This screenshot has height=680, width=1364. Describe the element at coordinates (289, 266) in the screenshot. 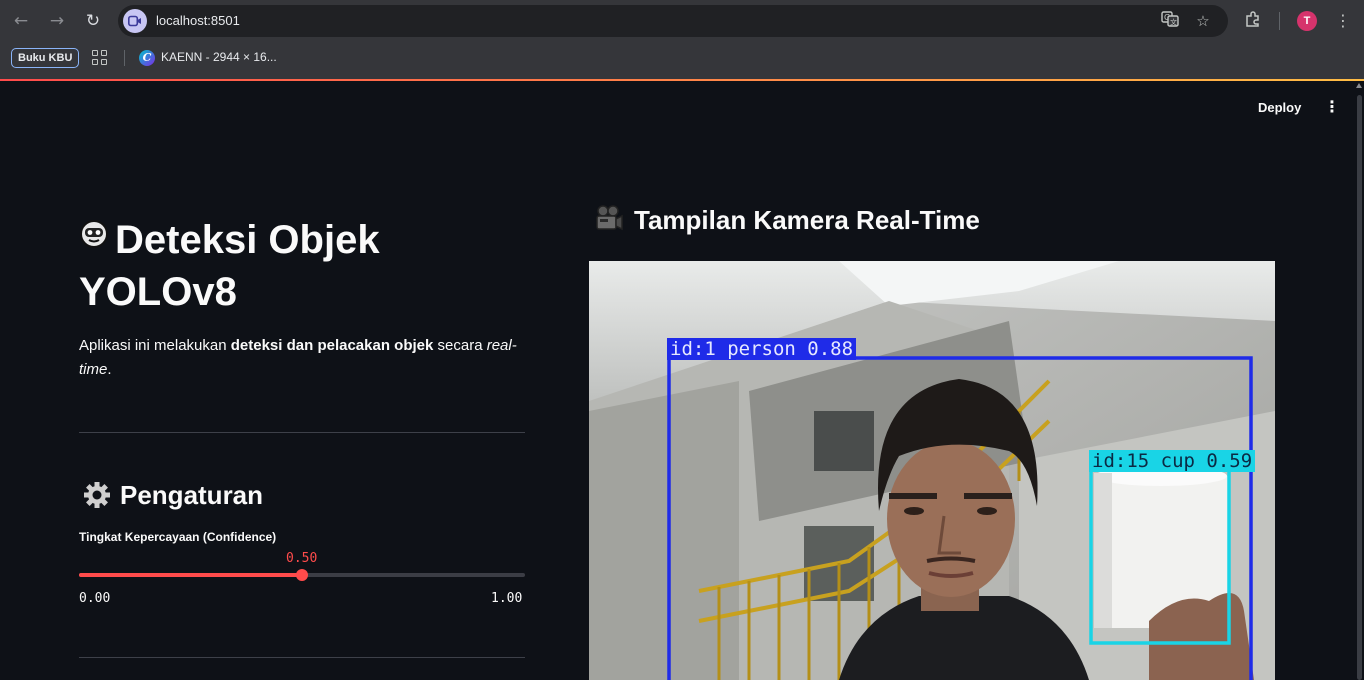

I see `page-title: Deteksi Objek YOLOv8` at that location.